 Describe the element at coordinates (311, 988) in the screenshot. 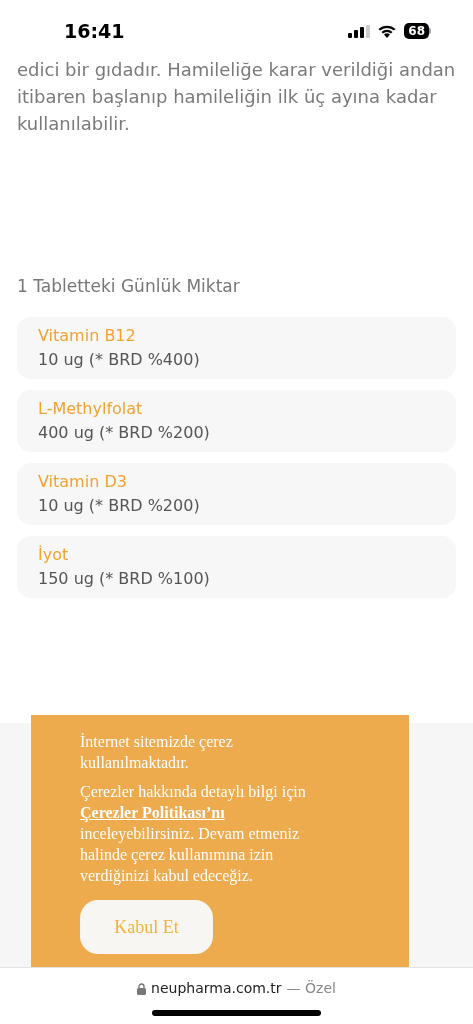

I see `private-label: — Özel` at that location.